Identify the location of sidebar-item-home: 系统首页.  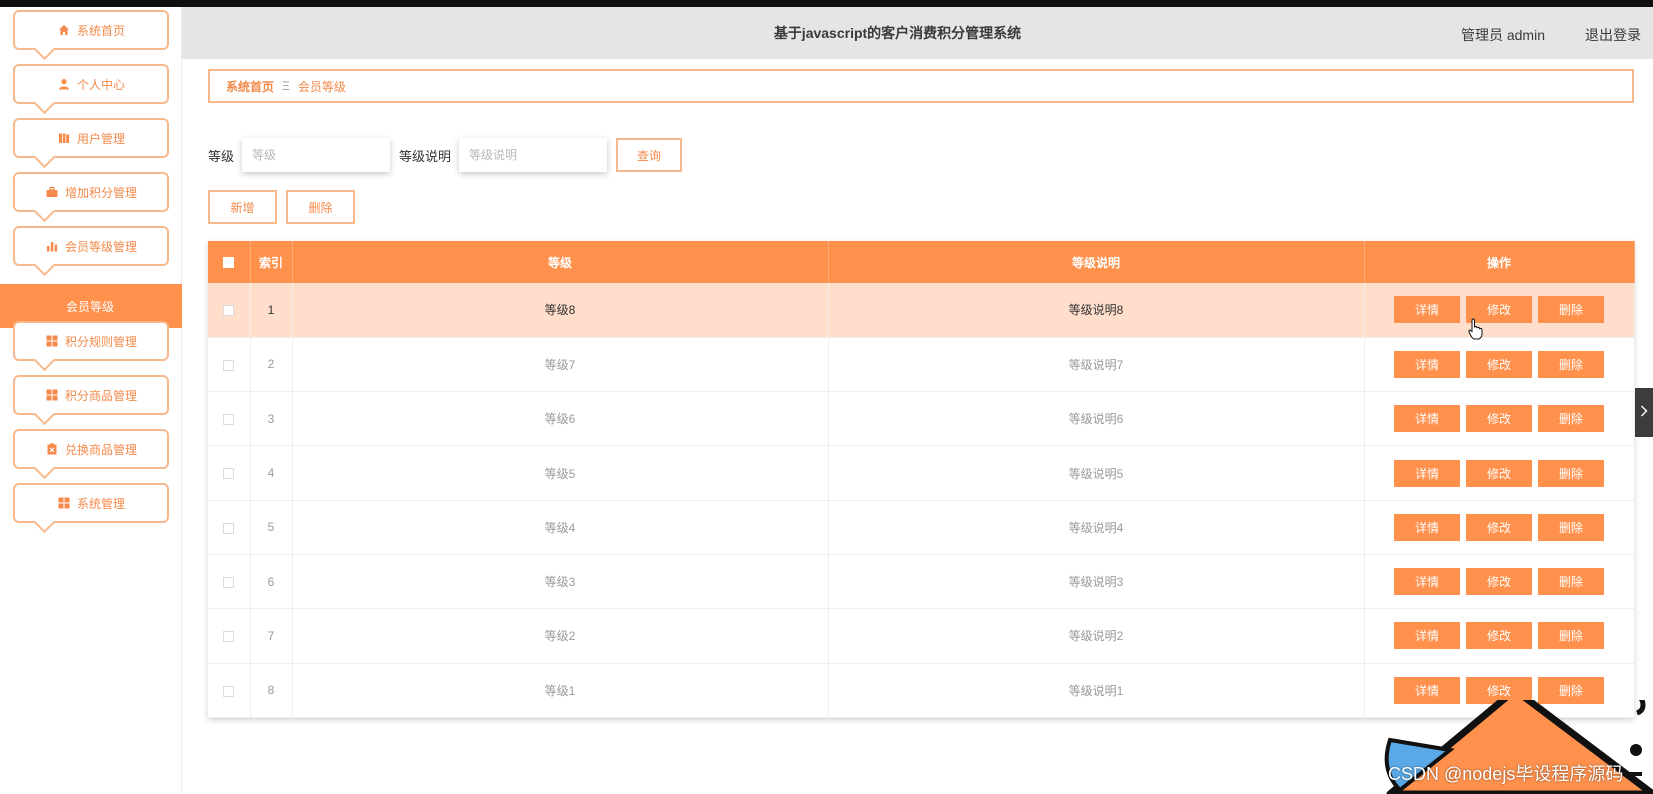
(91, 30).